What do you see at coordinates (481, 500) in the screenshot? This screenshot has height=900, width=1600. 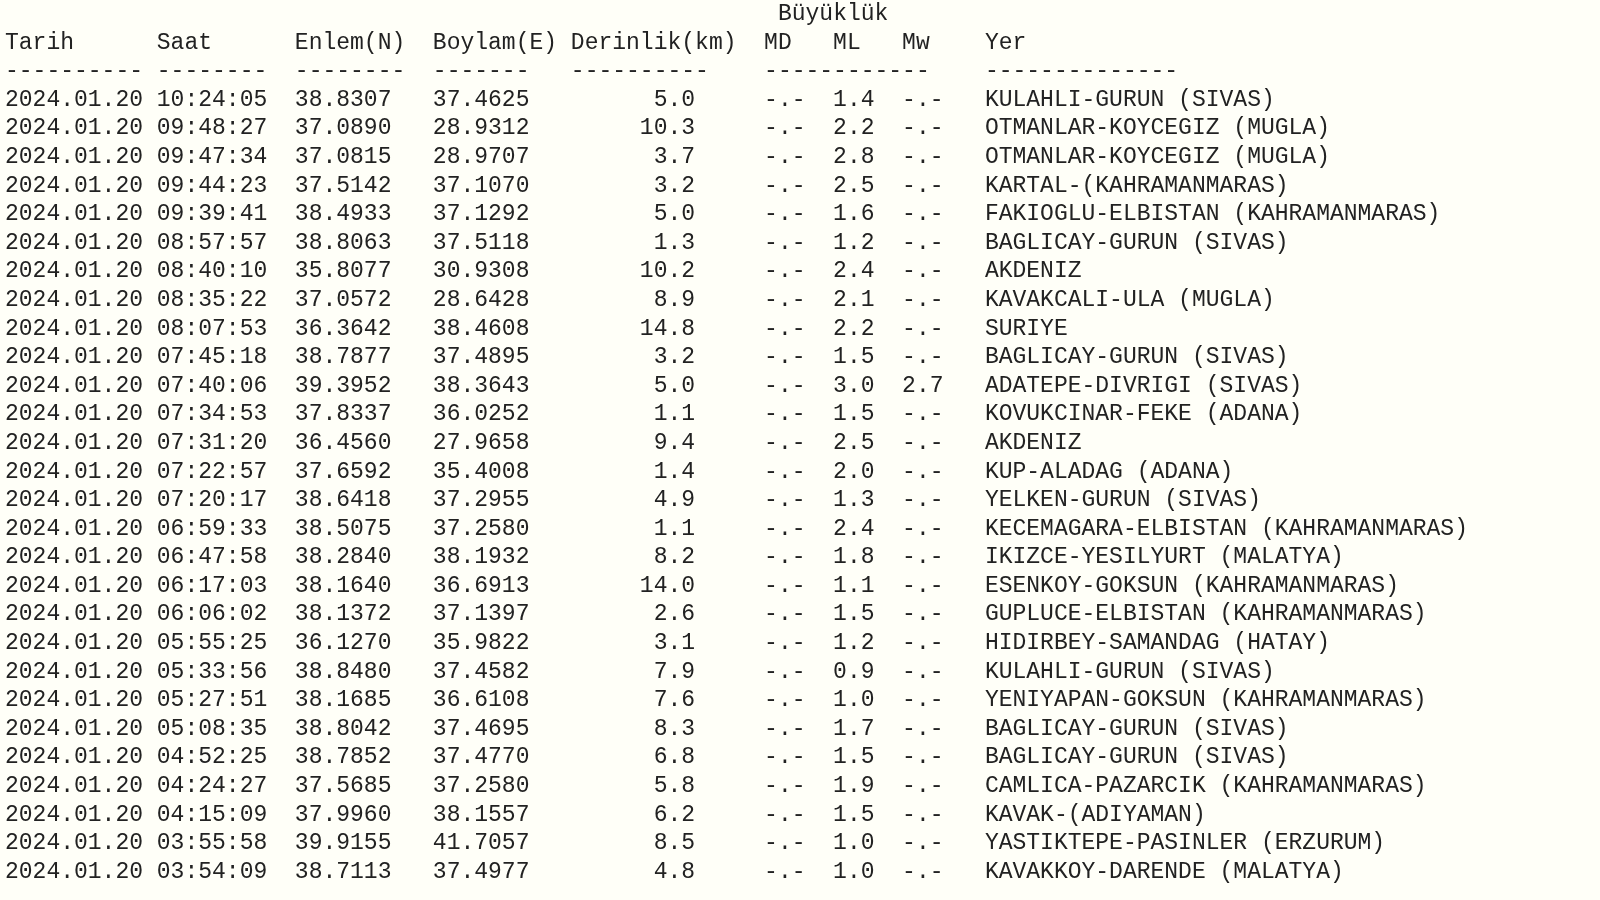 I see `table-cell-text: 37.2955` at bounding box center [481, 500].